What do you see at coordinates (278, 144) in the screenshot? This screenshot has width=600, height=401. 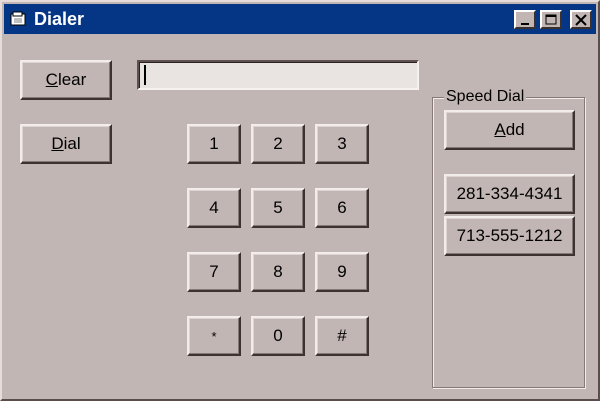 I see `keypad-2: 2` at bounding box center [278, 144].